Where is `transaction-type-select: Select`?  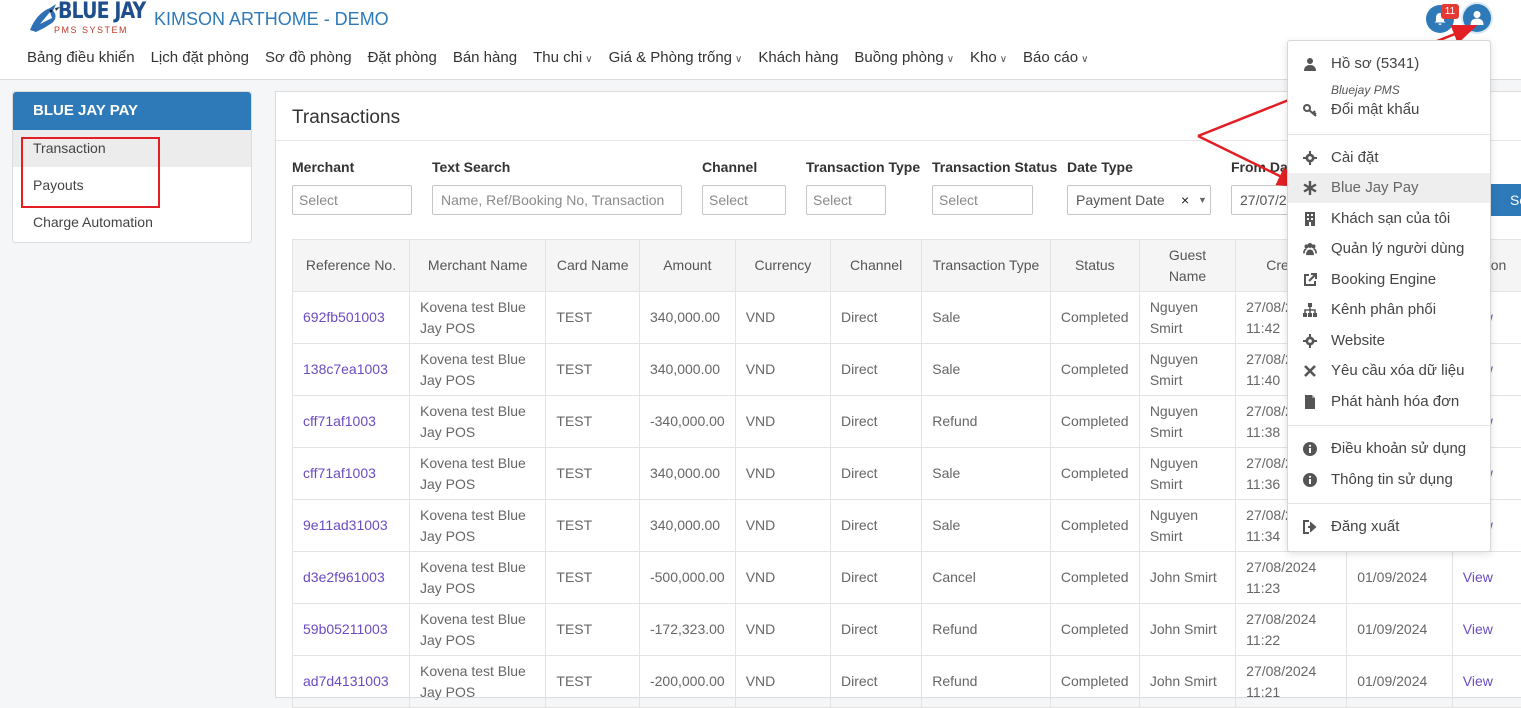 transaction-type-select: Select is located at coordinates (846, 200).